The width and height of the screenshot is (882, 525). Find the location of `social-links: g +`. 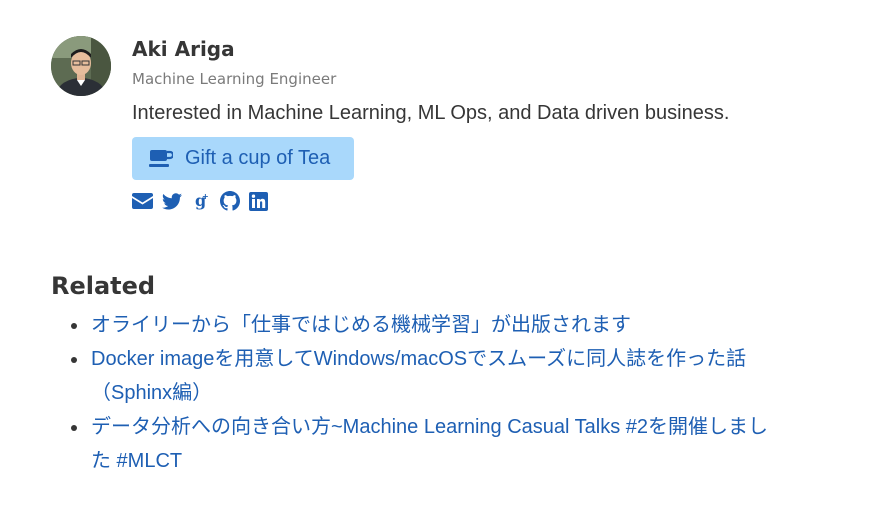

social-links: g + is located at coordinates (200, 201).